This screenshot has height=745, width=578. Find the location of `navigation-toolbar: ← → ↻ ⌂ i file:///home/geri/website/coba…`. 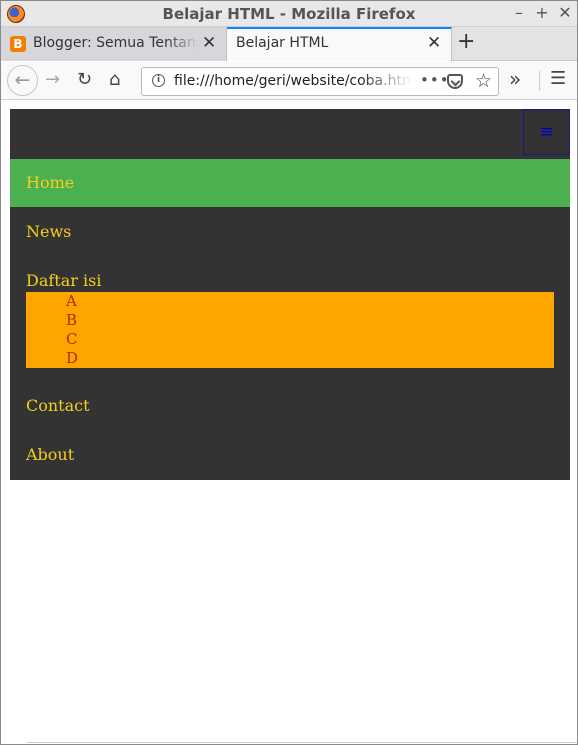

navigation-toolbar: ← → ↻ ⌂ i file:///home/geri/website/coba… is located at coordinates (289, 81).